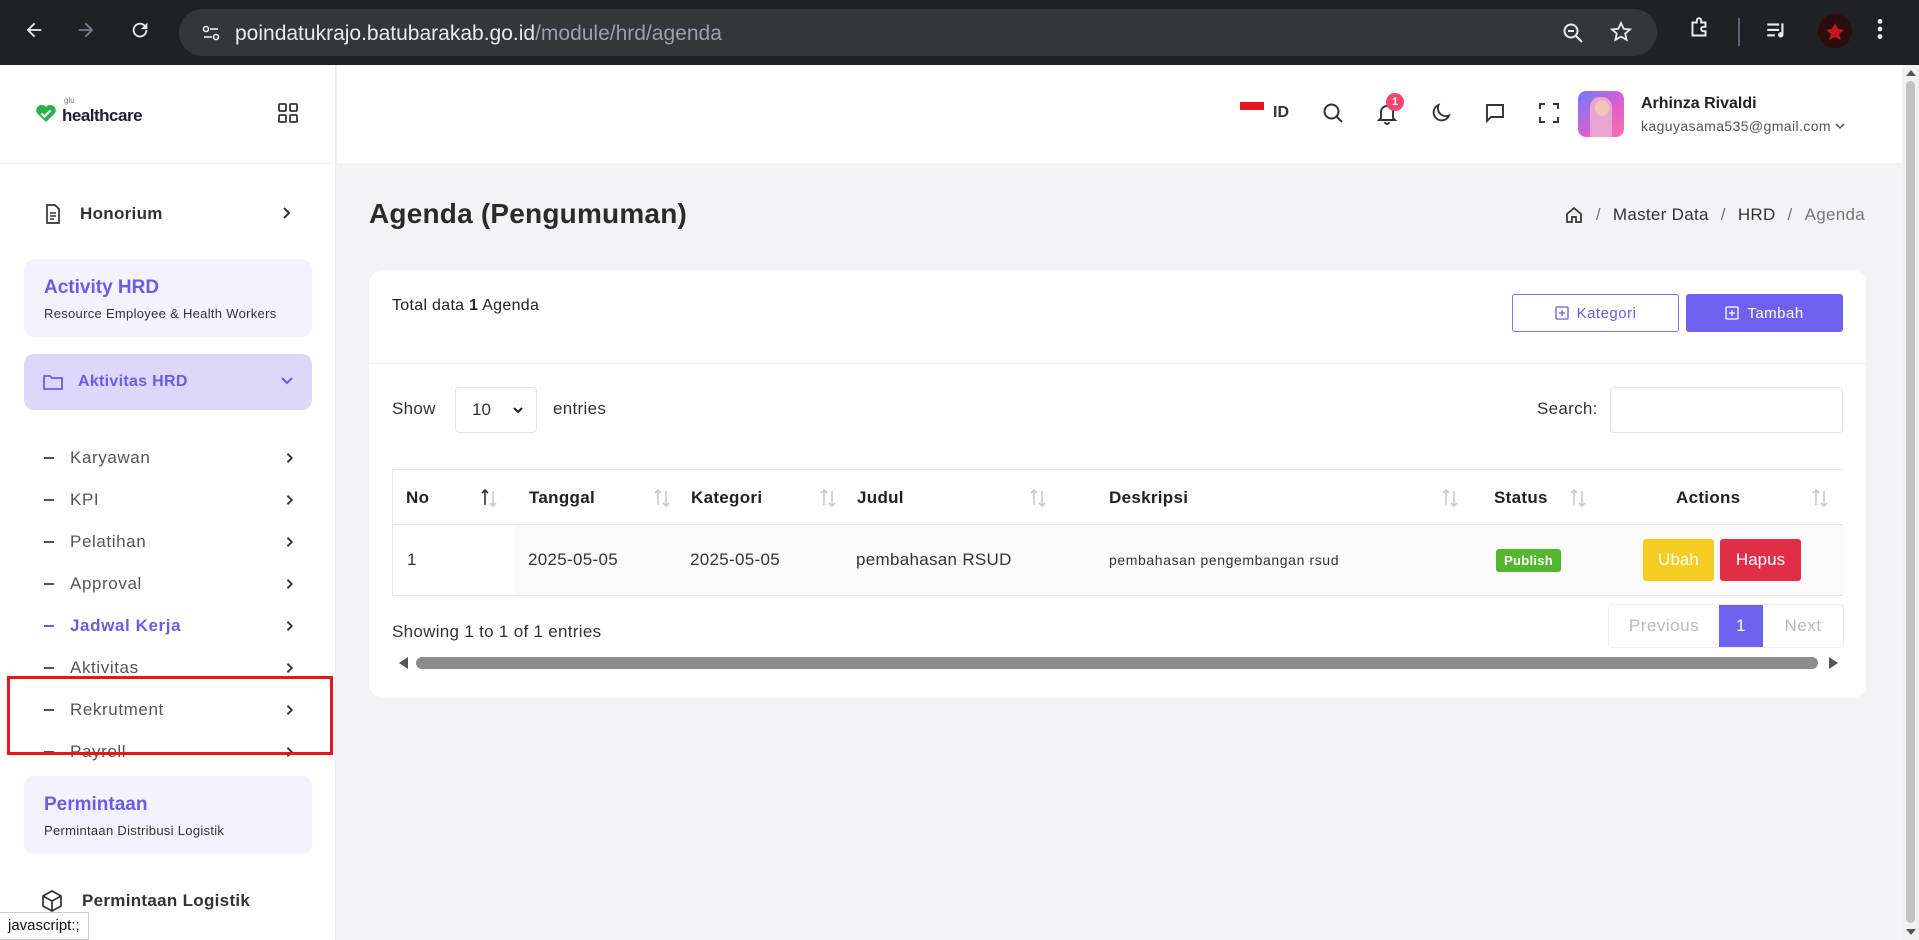  I want to click on kategori-button: Kategori, so click(1595, 313).